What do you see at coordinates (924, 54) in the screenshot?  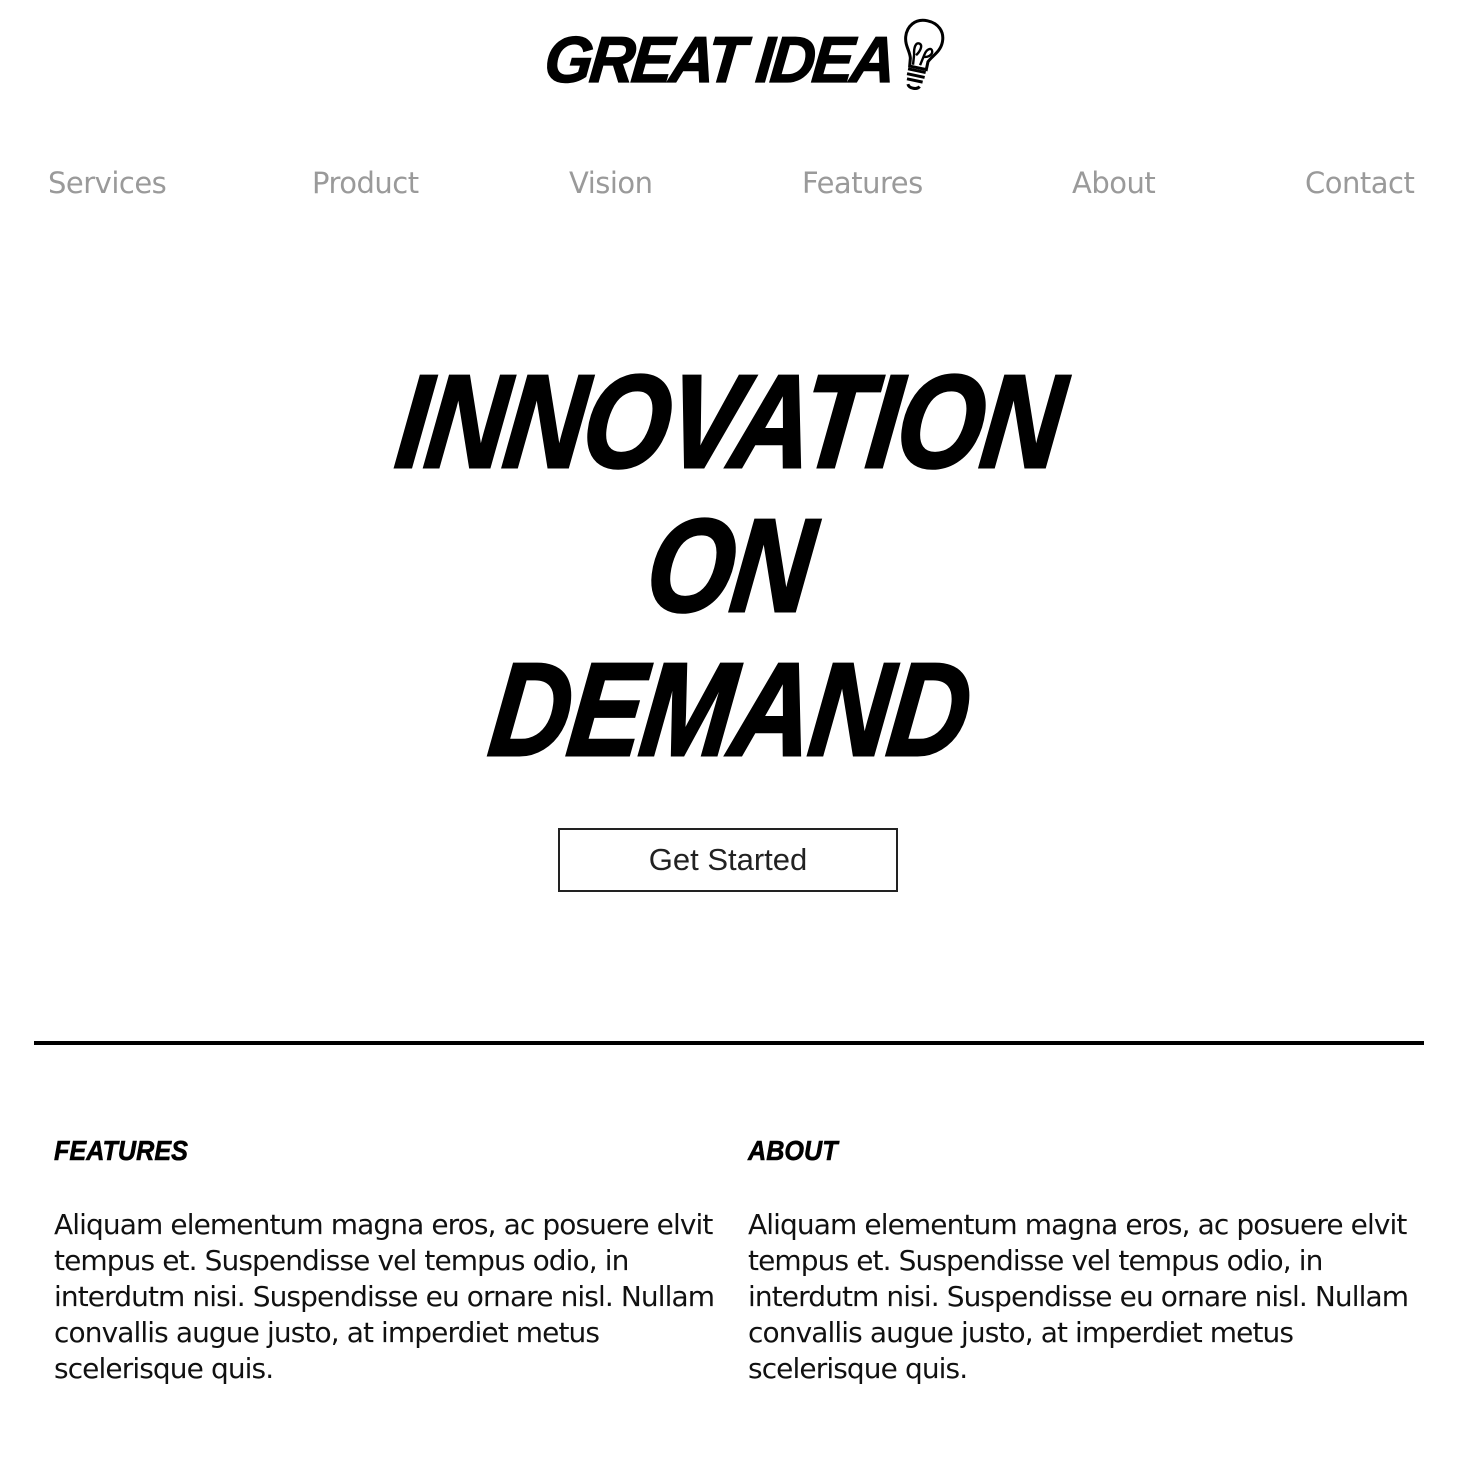 I see `lightbulb-icon` at bounding box center [924, 54].